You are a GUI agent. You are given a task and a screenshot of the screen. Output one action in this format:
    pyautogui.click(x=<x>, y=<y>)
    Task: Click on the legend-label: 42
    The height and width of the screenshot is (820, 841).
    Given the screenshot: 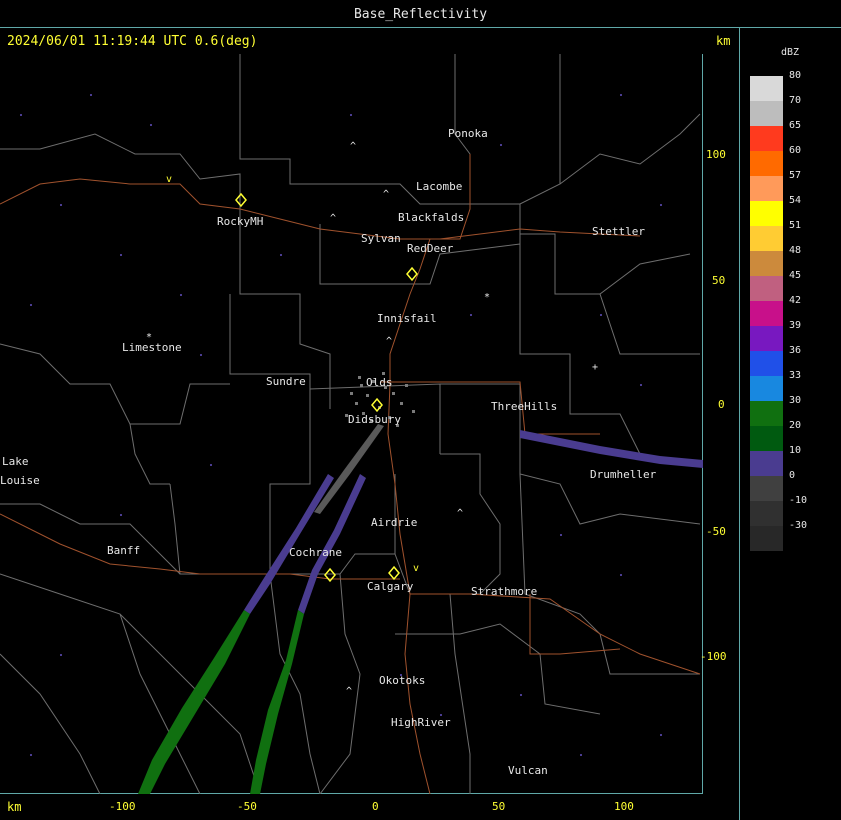 What is the action you would take?
    pyautogui.click(x=795, y=300)
    